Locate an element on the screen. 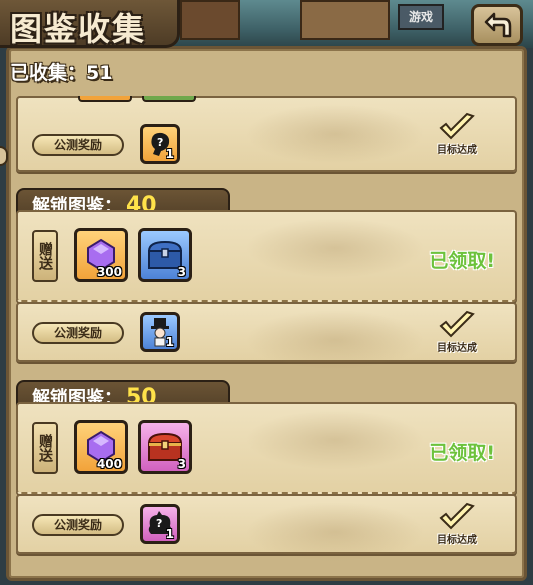  back-button is located at coordinates (497, 25).